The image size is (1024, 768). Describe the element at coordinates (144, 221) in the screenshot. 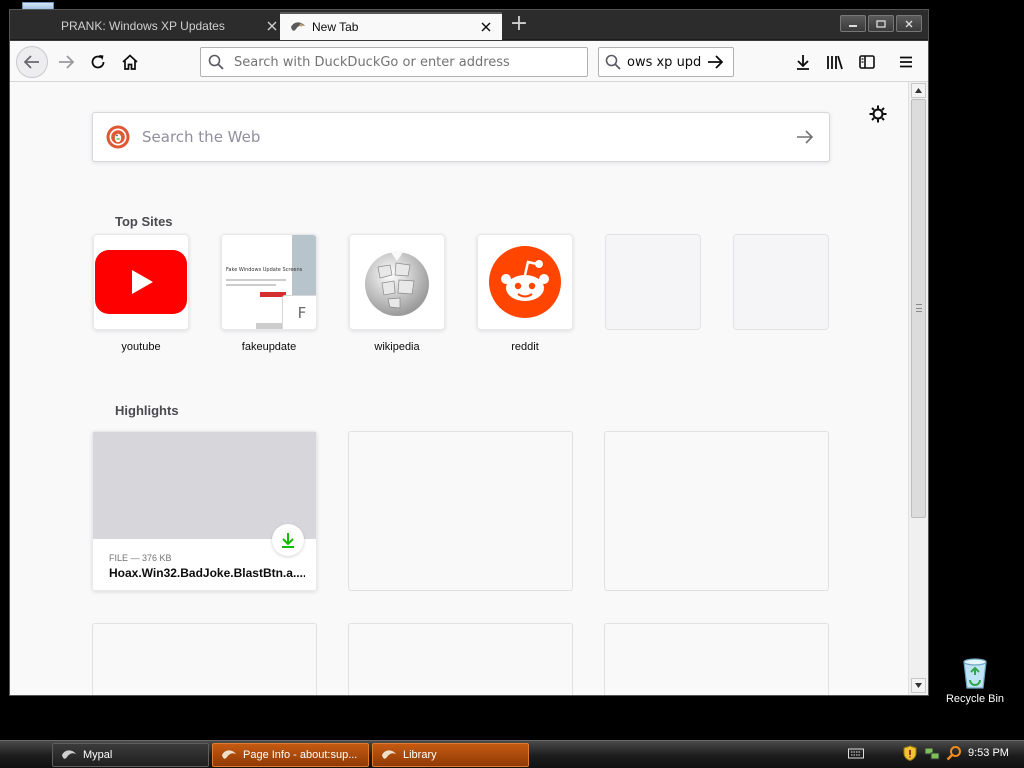

I see `top-sites-heading: Top Sites` at that location.